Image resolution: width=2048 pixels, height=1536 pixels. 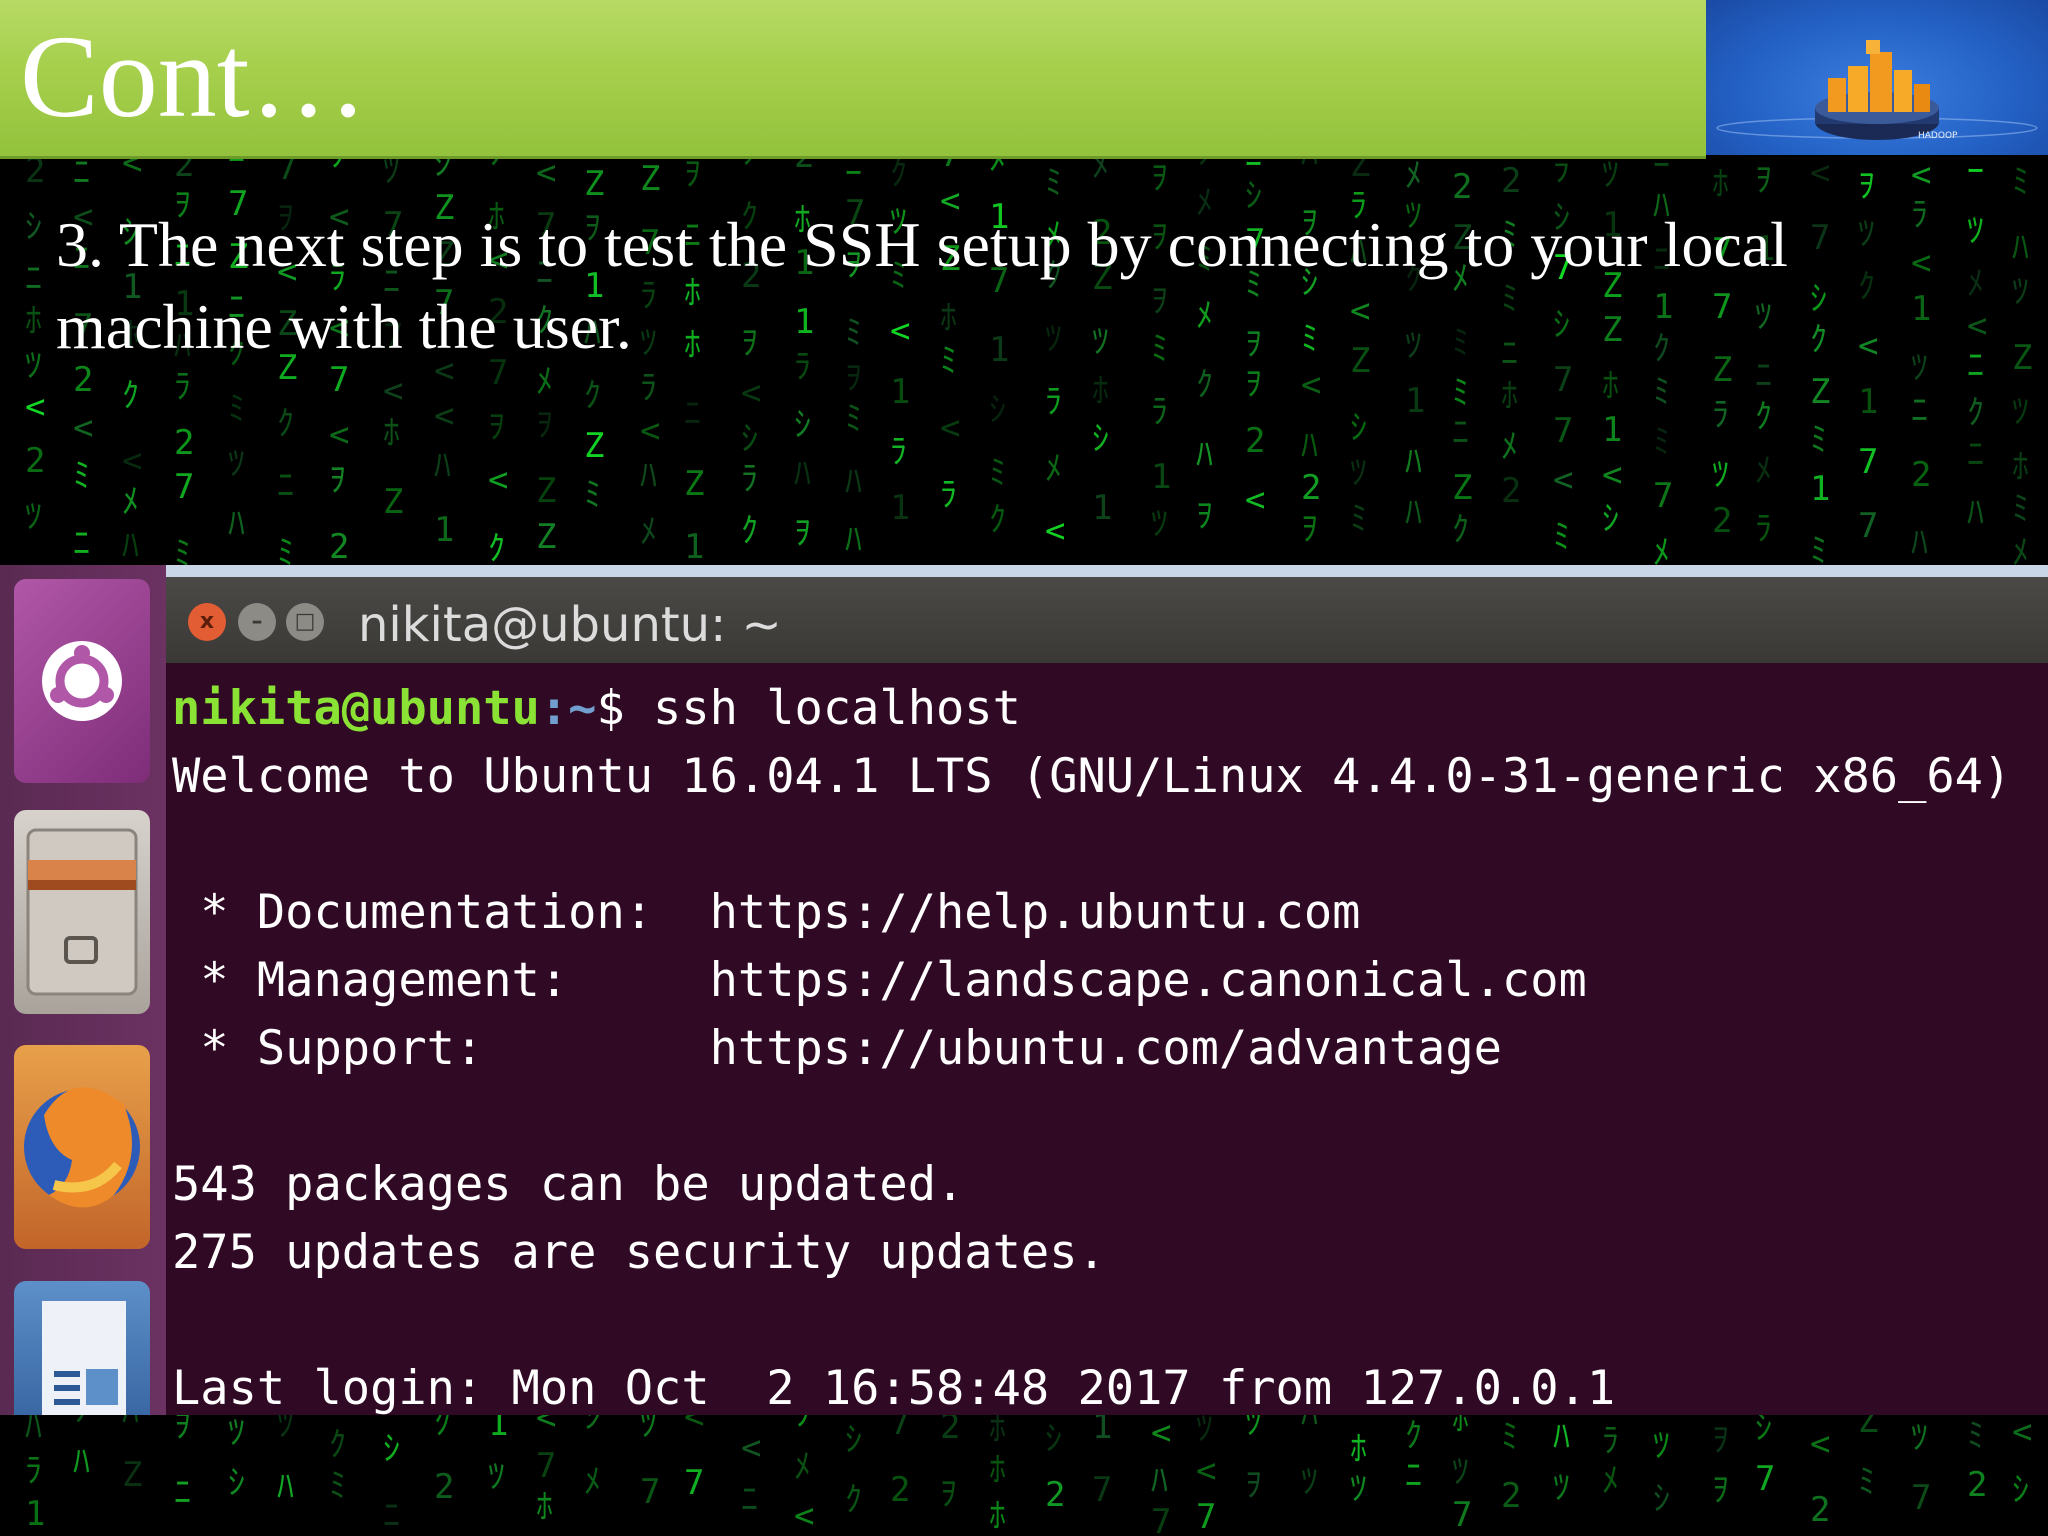 What do you see at coordinates (1877, 90) in the screenshot?
I see `hadoop-elephant-logo-icon: HADOOP` at bounding box center [1877, 90].